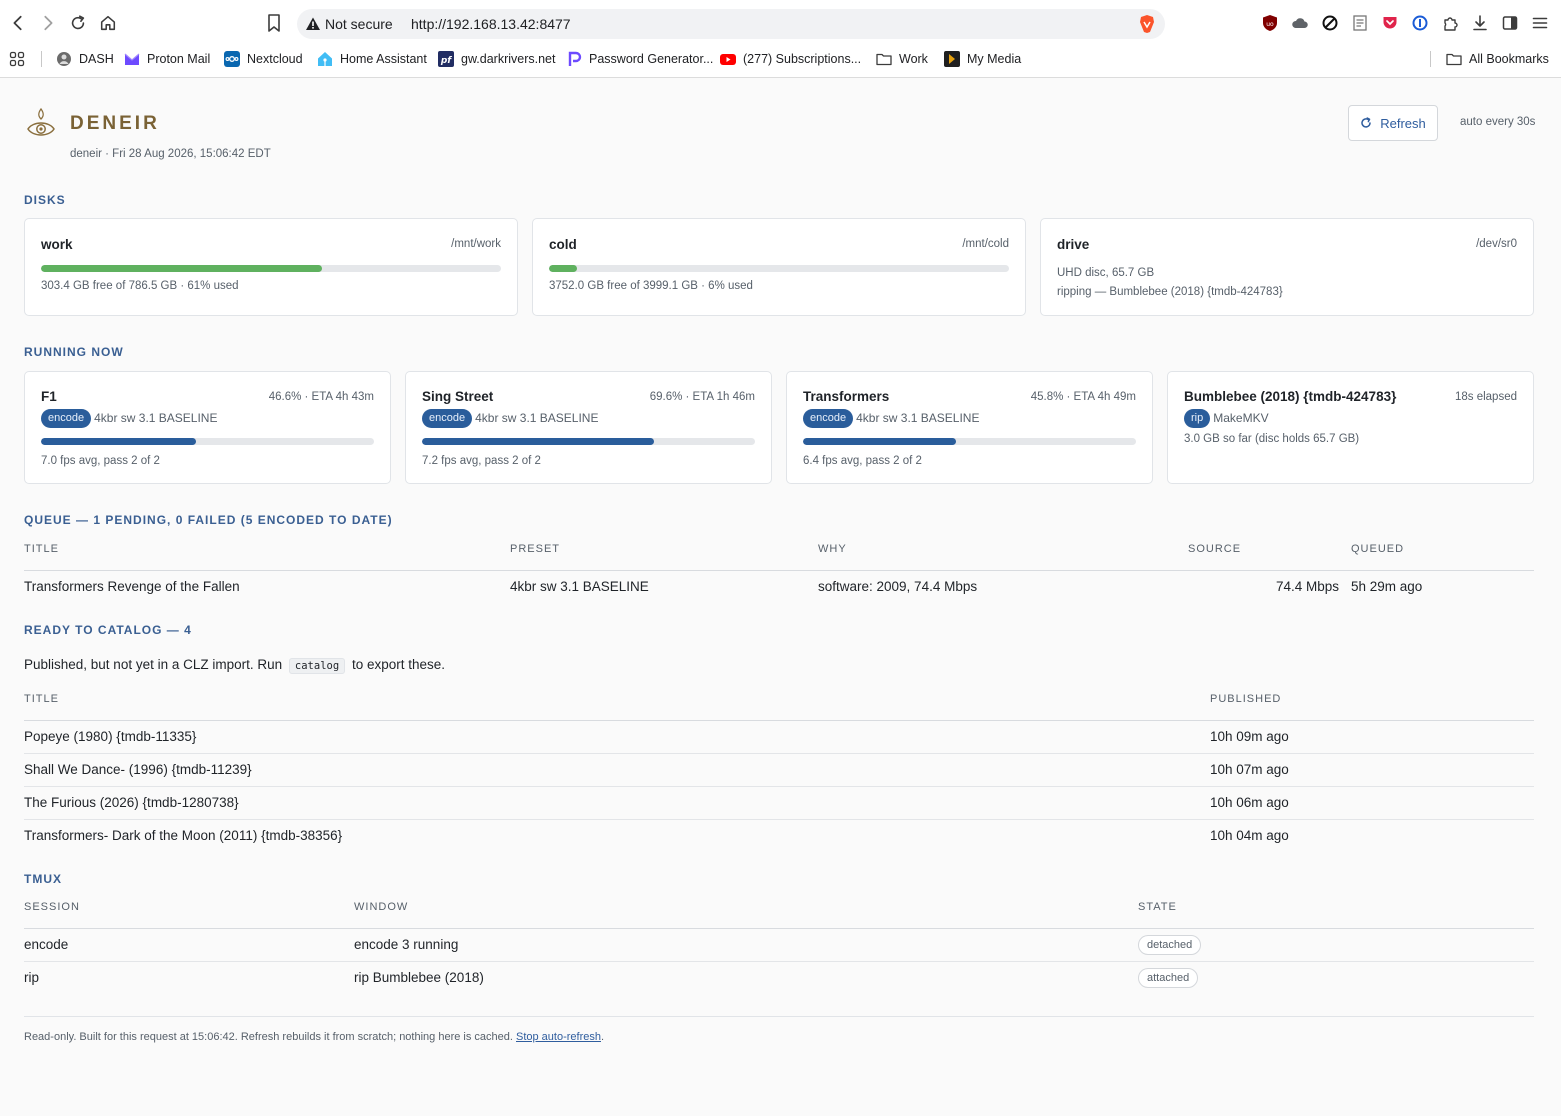  Describe the element at coordinates (617, 770) in the screenshot. I see `catalog-title: Shall We Dance- (1996) {tmdb-11239}` at that location.